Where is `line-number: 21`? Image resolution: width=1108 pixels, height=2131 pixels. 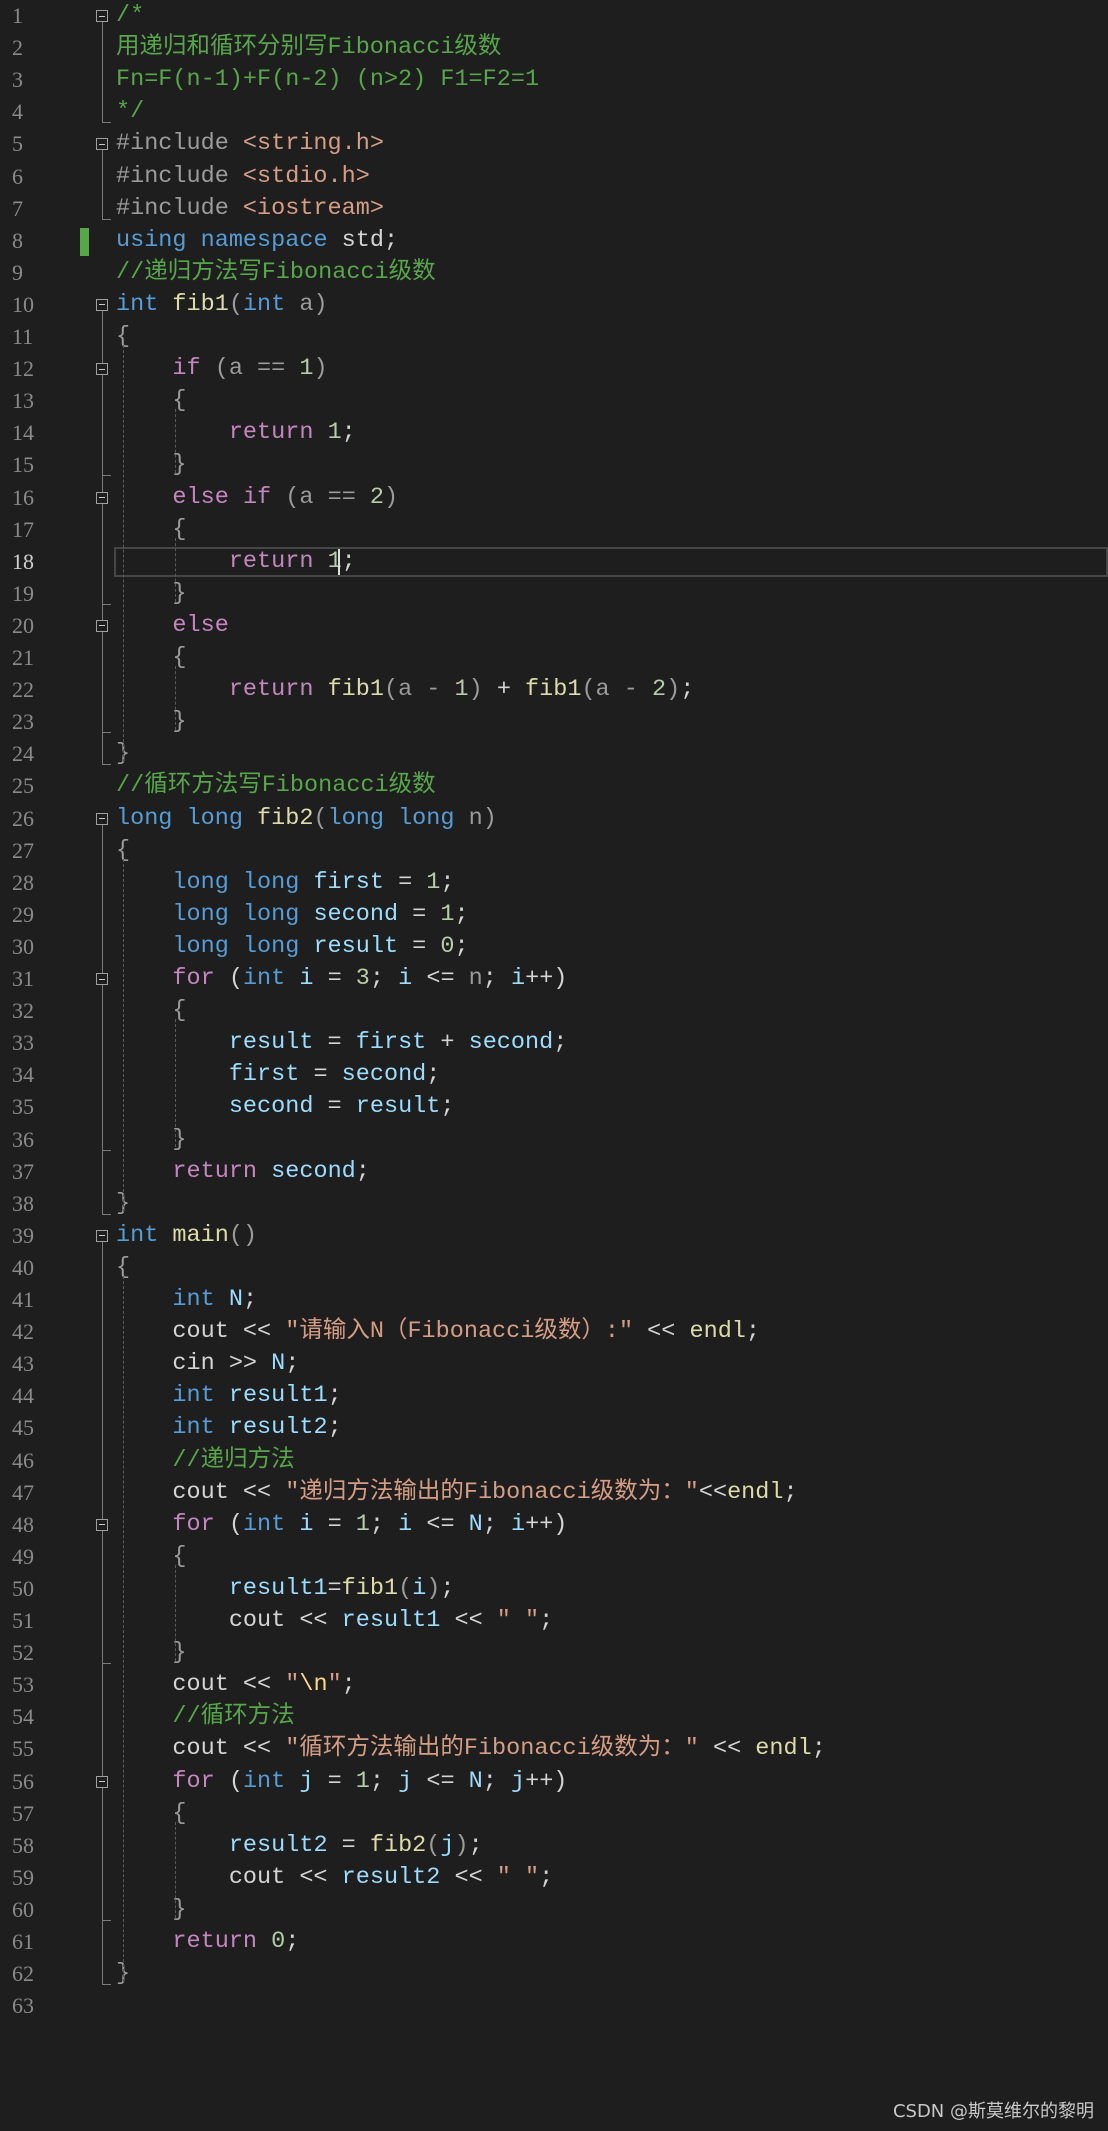
line-number: 21 is located at coordinates (23, 657).